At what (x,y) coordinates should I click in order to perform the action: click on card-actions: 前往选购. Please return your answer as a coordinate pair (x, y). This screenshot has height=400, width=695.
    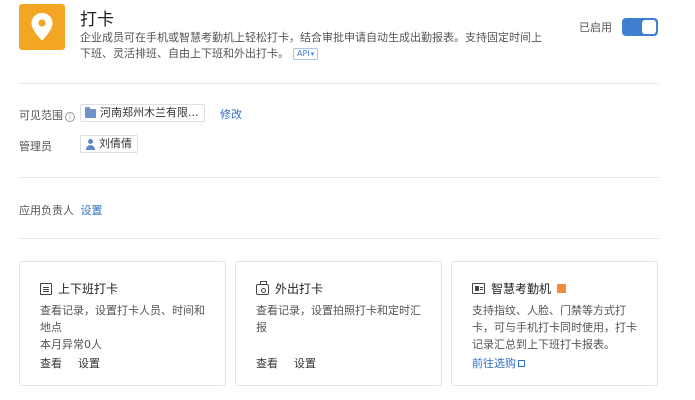
    Looking at the image, I should click on (498, 363).